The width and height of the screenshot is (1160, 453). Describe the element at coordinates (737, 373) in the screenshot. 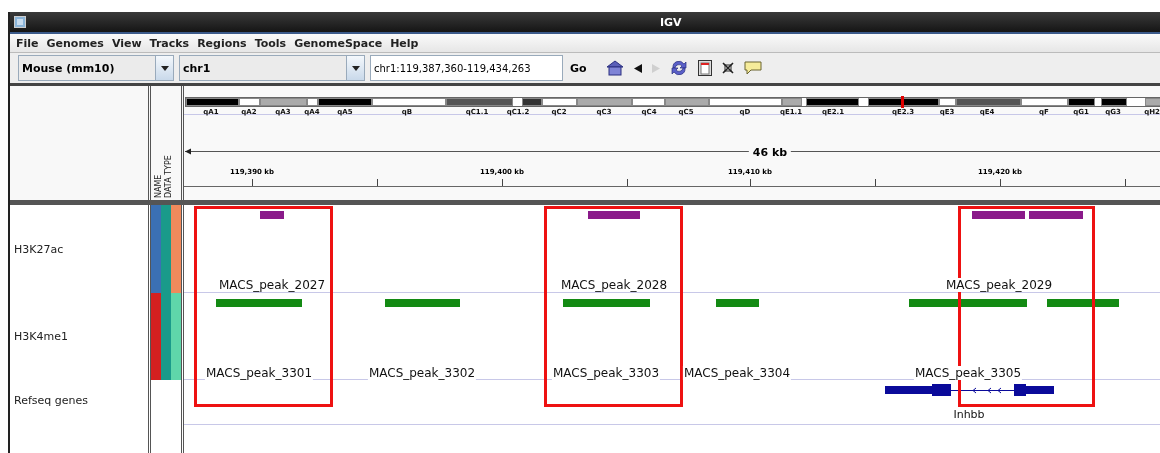

I see `peak-label: MACS_peak_3304` at that location.